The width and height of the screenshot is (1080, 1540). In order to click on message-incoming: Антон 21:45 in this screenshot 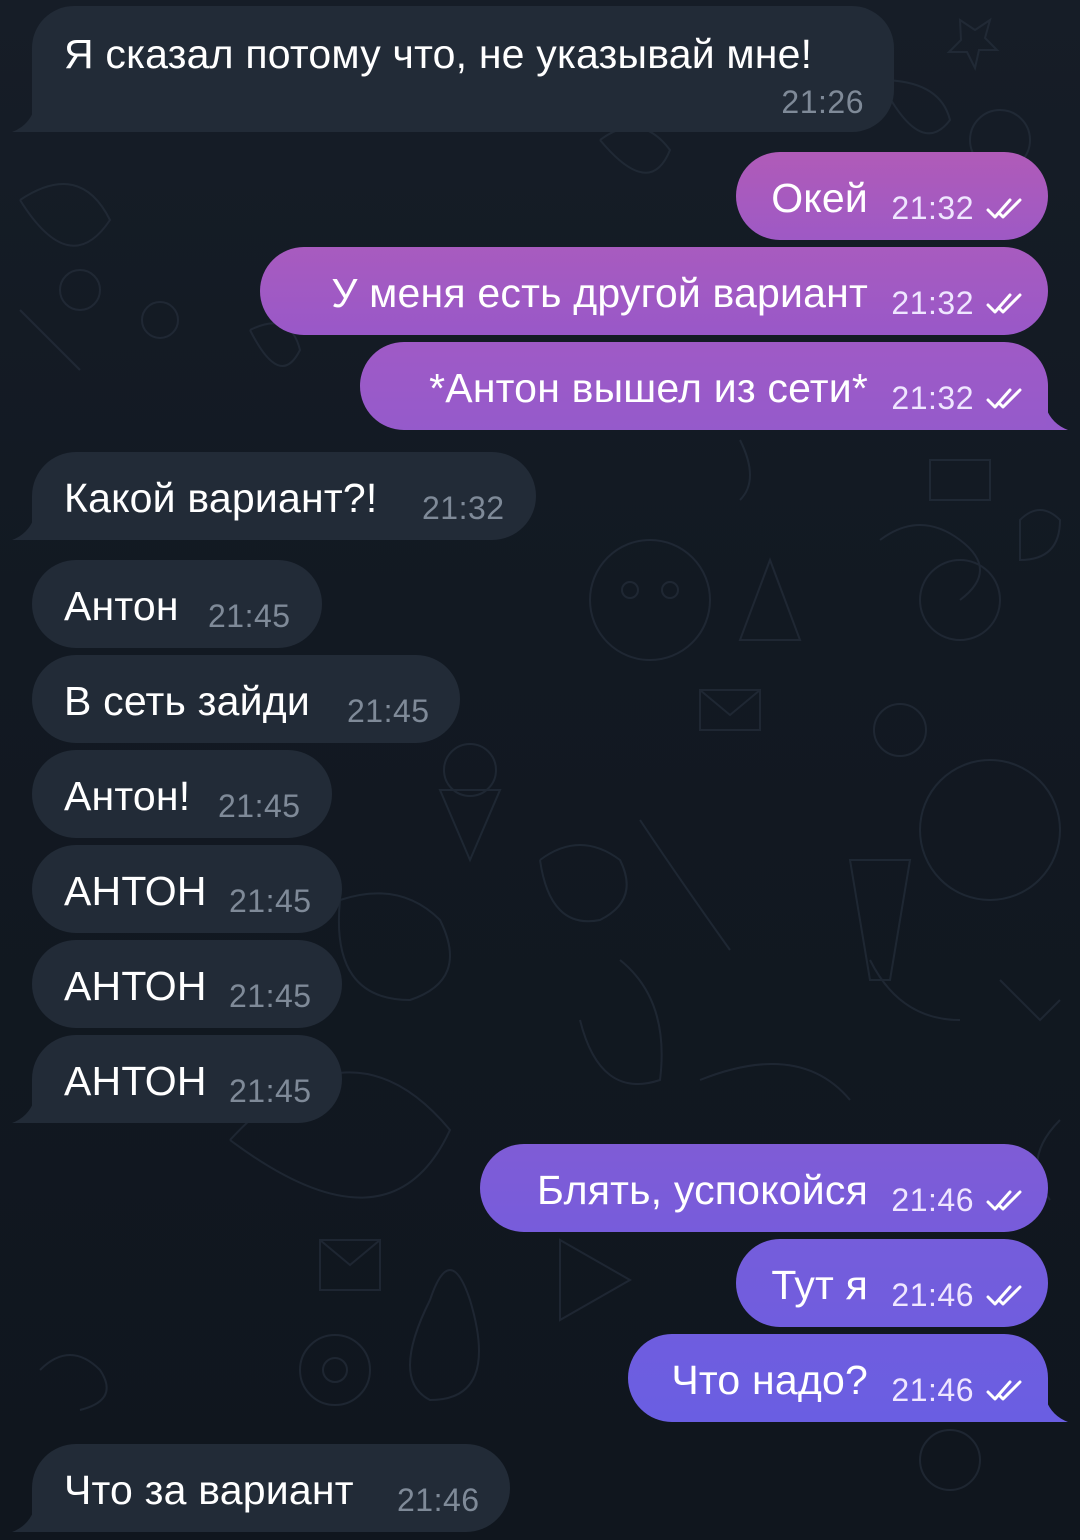, I will do `click(177, 604)`.